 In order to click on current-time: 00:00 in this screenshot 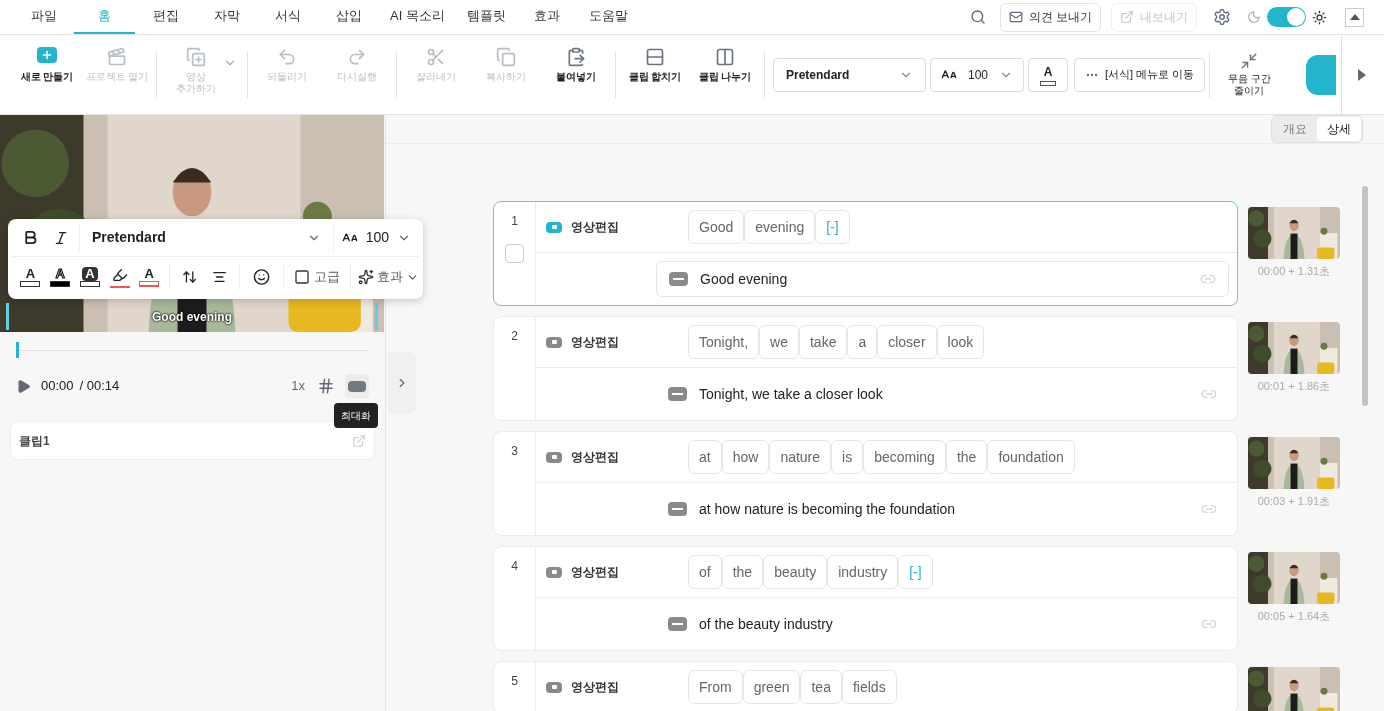, I will do `click(57, 386)`.